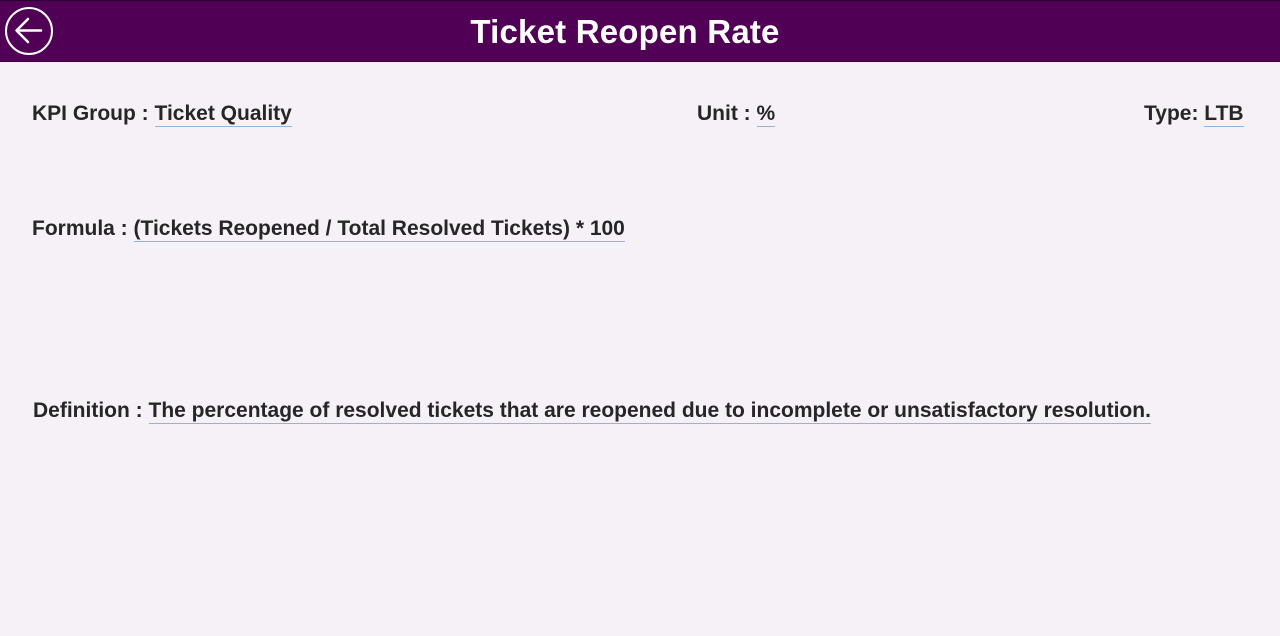 The width and height of the screenshot is (1280, 636). I want to click on type-value: LTB, so click(1224, 114).